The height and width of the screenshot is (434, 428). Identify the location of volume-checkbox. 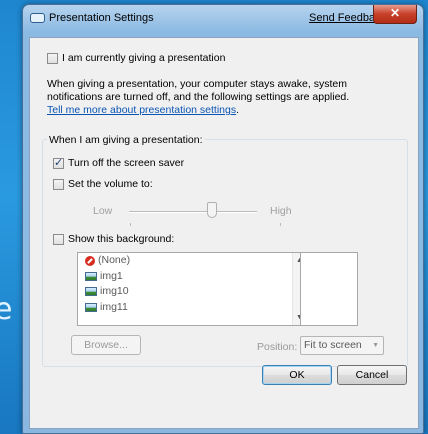
(58, 184).